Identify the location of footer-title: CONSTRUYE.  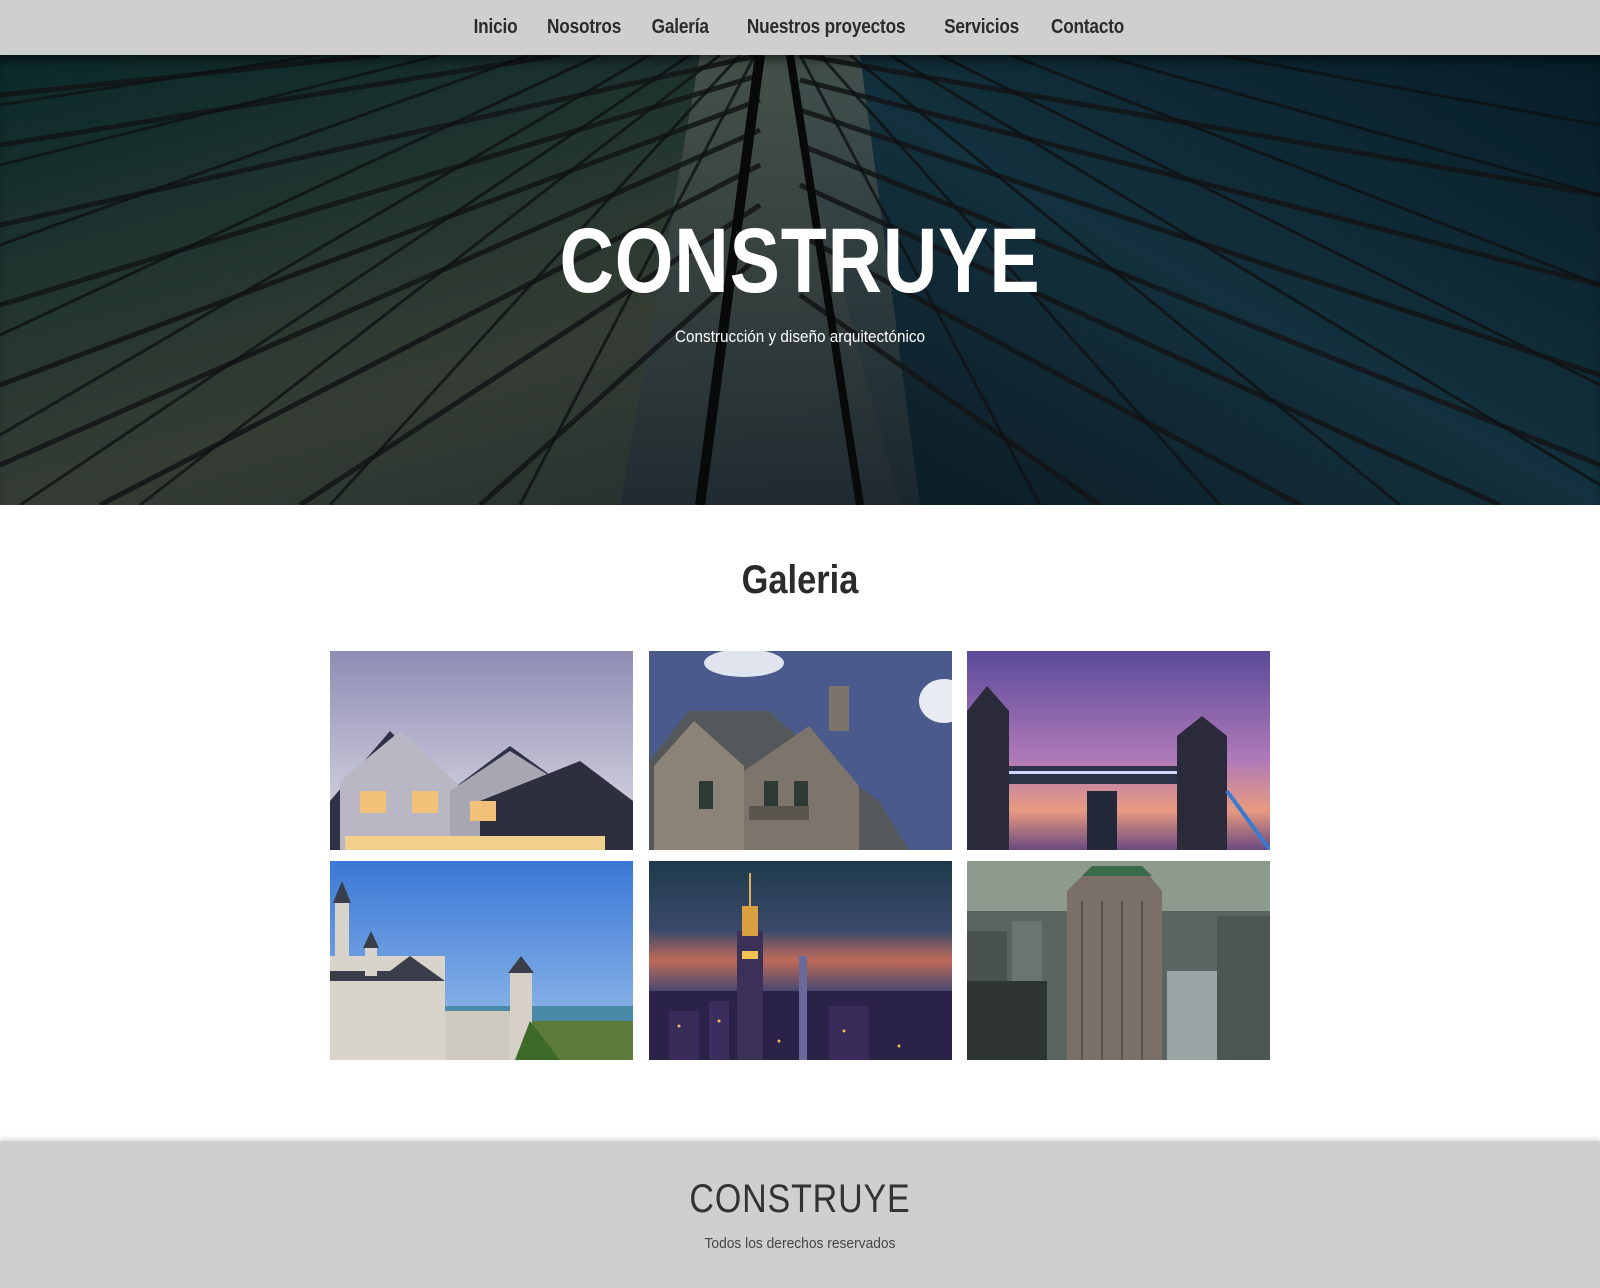
(800, 1199).